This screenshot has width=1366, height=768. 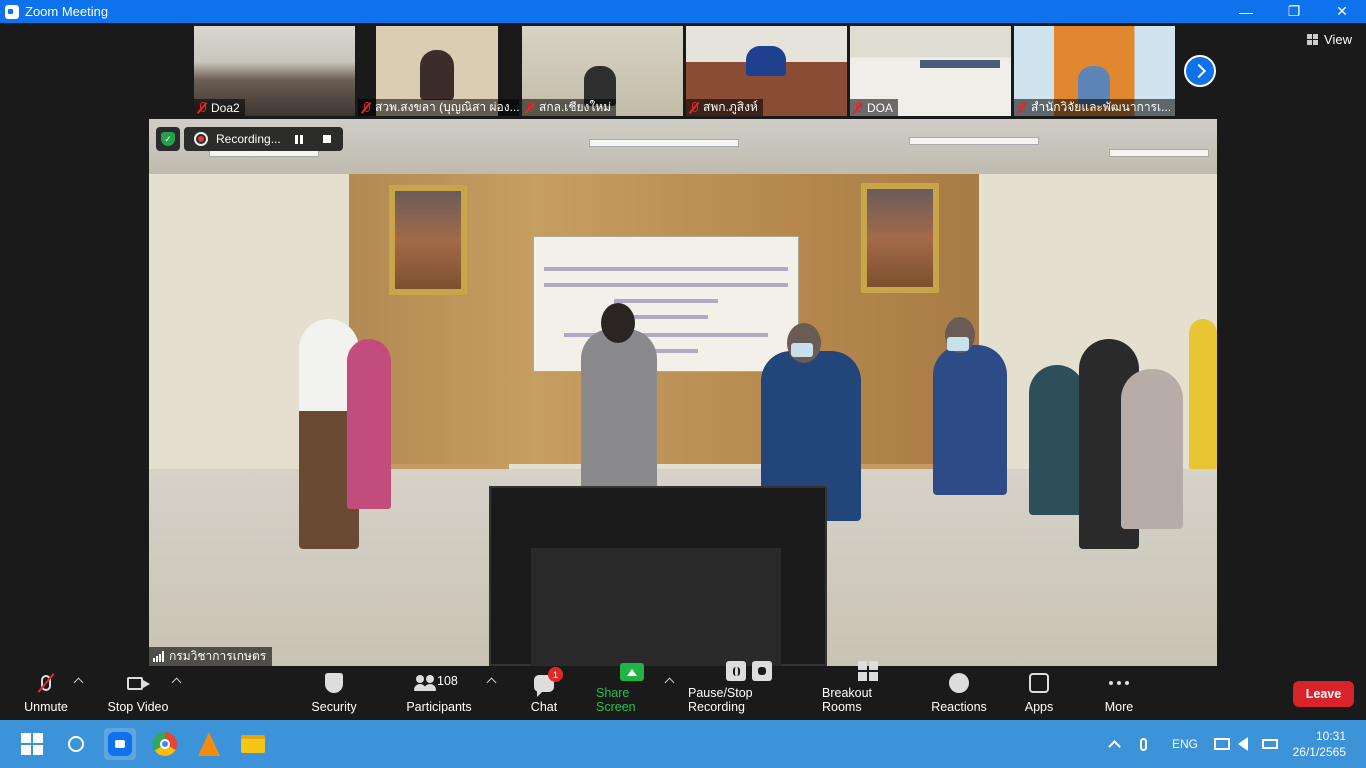 What do you see at coordinates (327, 139) in the screenshot?
I see `stop-recording-button` at bounding box center [327, 139].